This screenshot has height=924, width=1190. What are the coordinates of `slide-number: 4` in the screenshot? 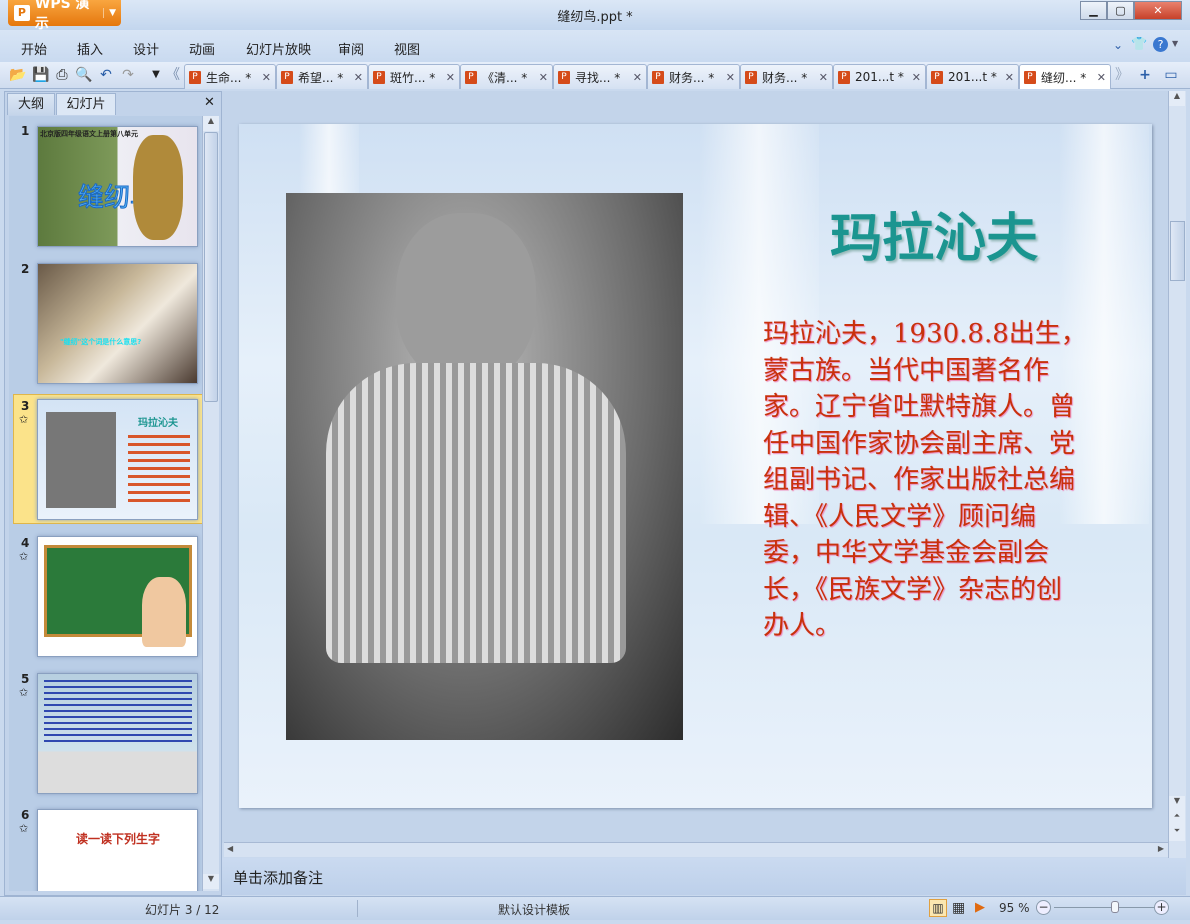 It's located at (25, 543).